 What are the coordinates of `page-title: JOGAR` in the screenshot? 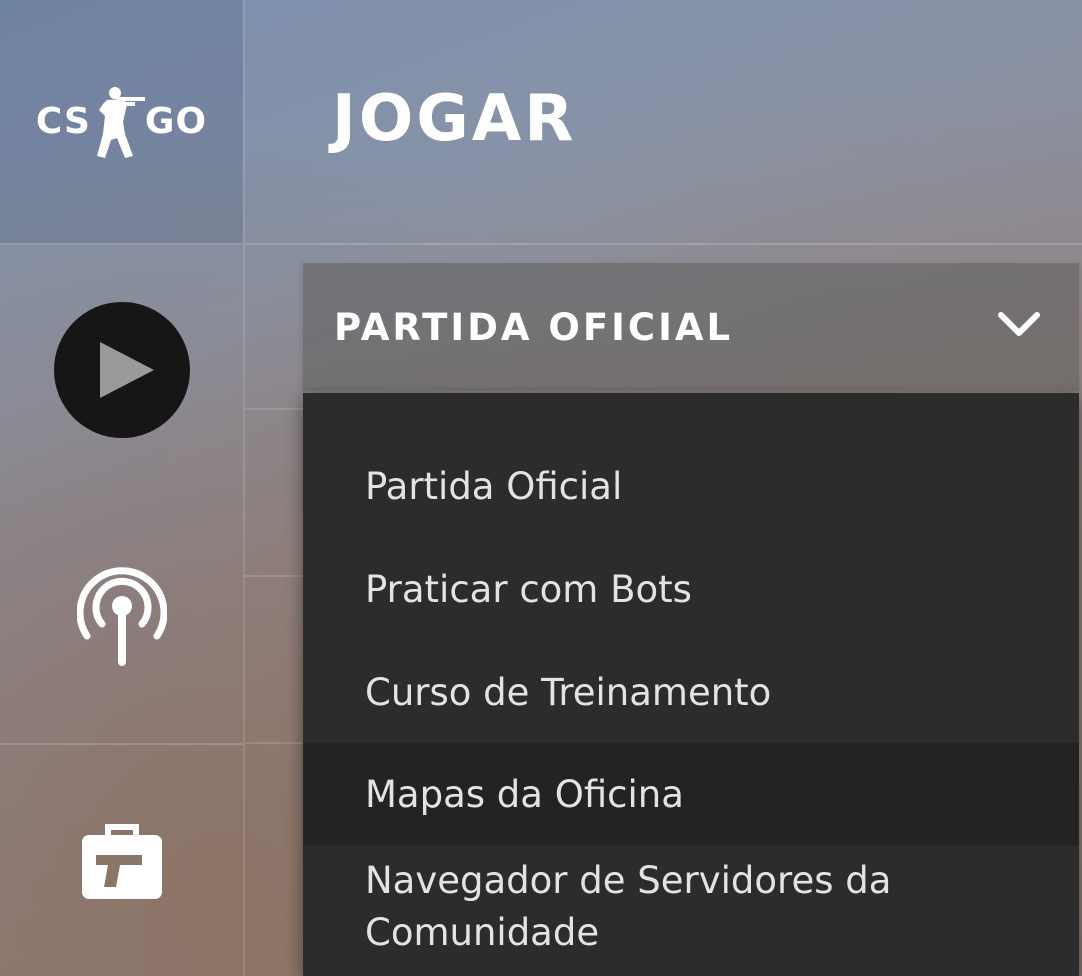 It's located at (454, 119).